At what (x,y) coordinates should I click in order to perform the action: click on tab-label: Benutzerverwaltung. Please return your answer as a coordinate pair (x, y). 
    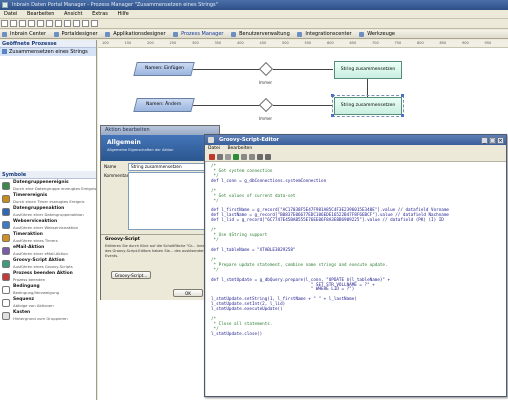
    Looking at the image, I should click on (264, 34).